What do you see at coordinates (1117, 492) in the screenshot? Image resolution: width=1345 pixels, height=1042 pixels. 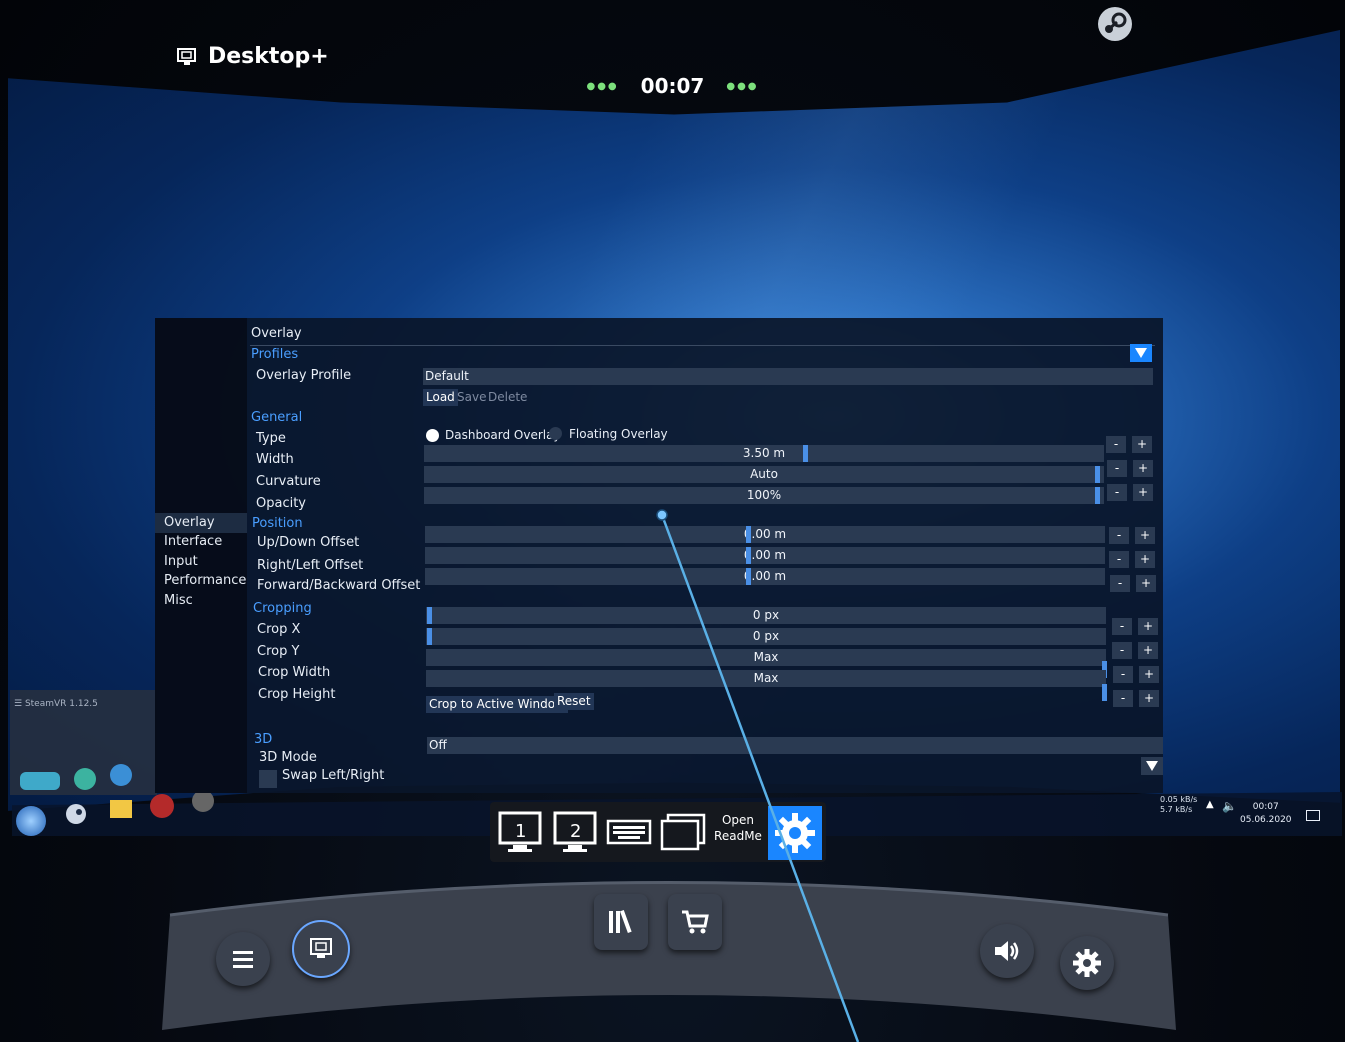 I see `opacity-minus-button: -` at bounding box center [1117, 492].